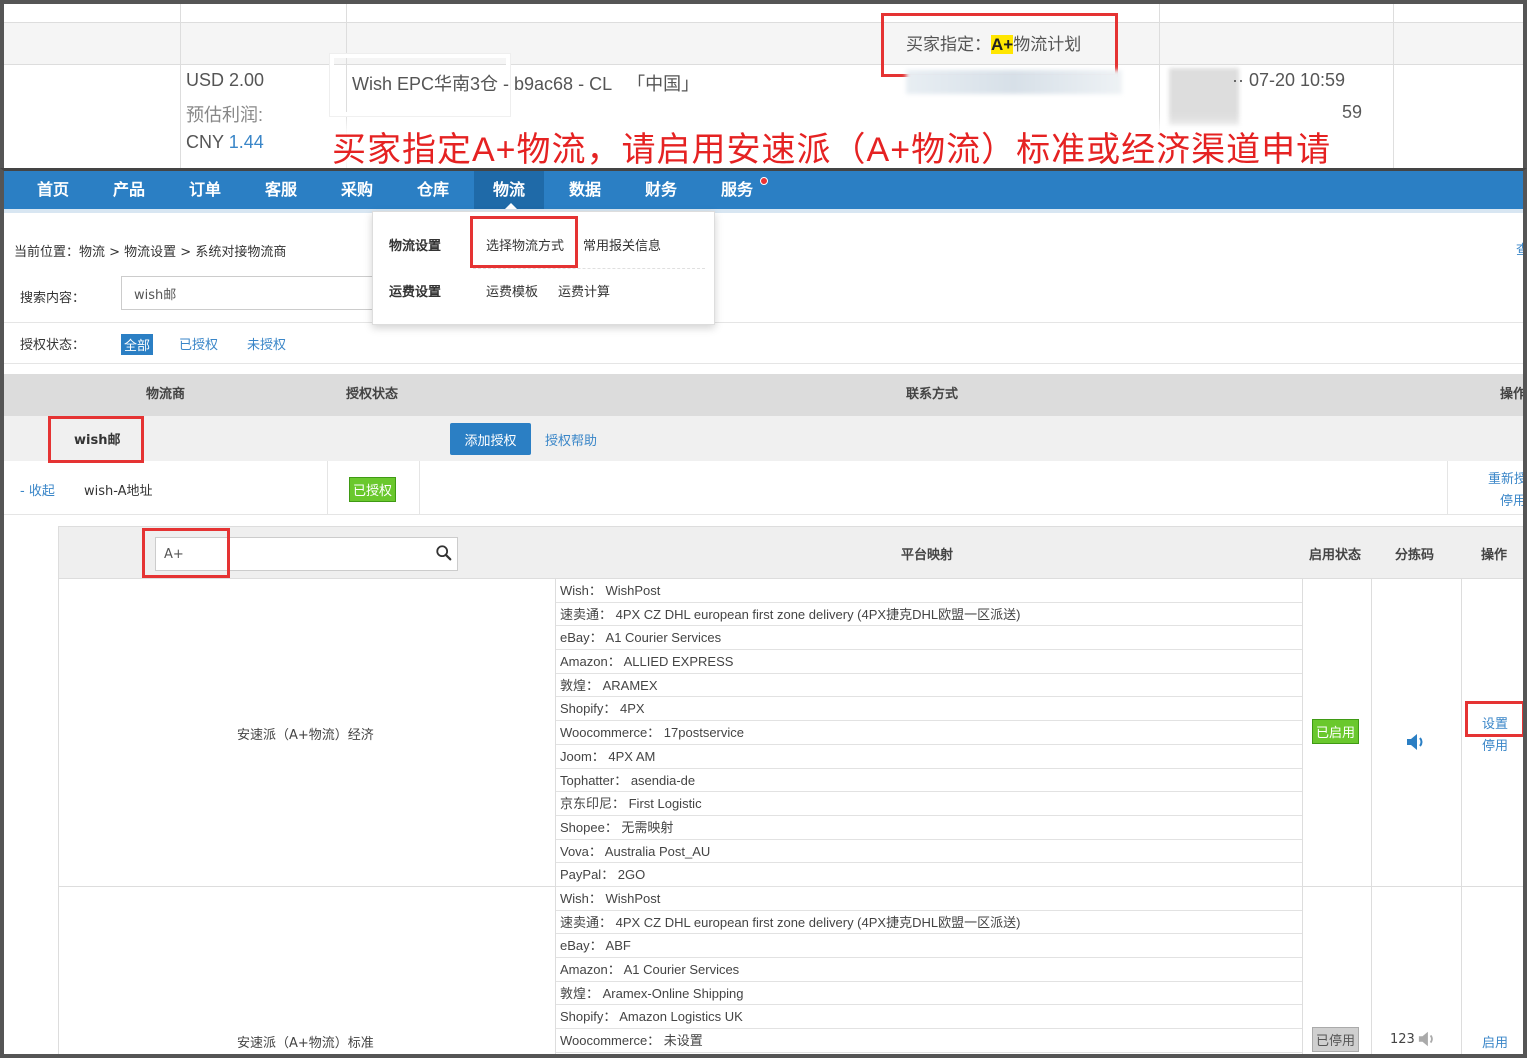 This screenshot has height=1058, width=1527. What do you see at coordinates (1336, 731) in the screenshot?
I see `enabled-badge: 已启用` at bounding box center [1336, 731].